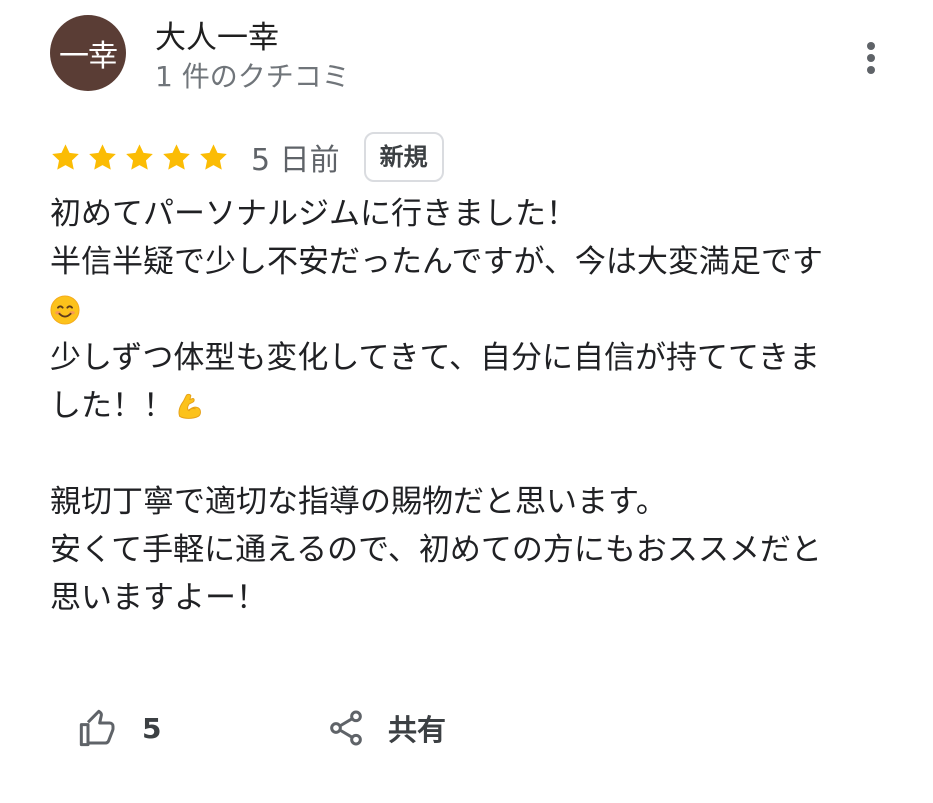 The width and height of the screenshot is (933, 803). Describe the element at coordinates (88, 56) in the screenshot. I see `avatar-initials: 一幸` at that location.